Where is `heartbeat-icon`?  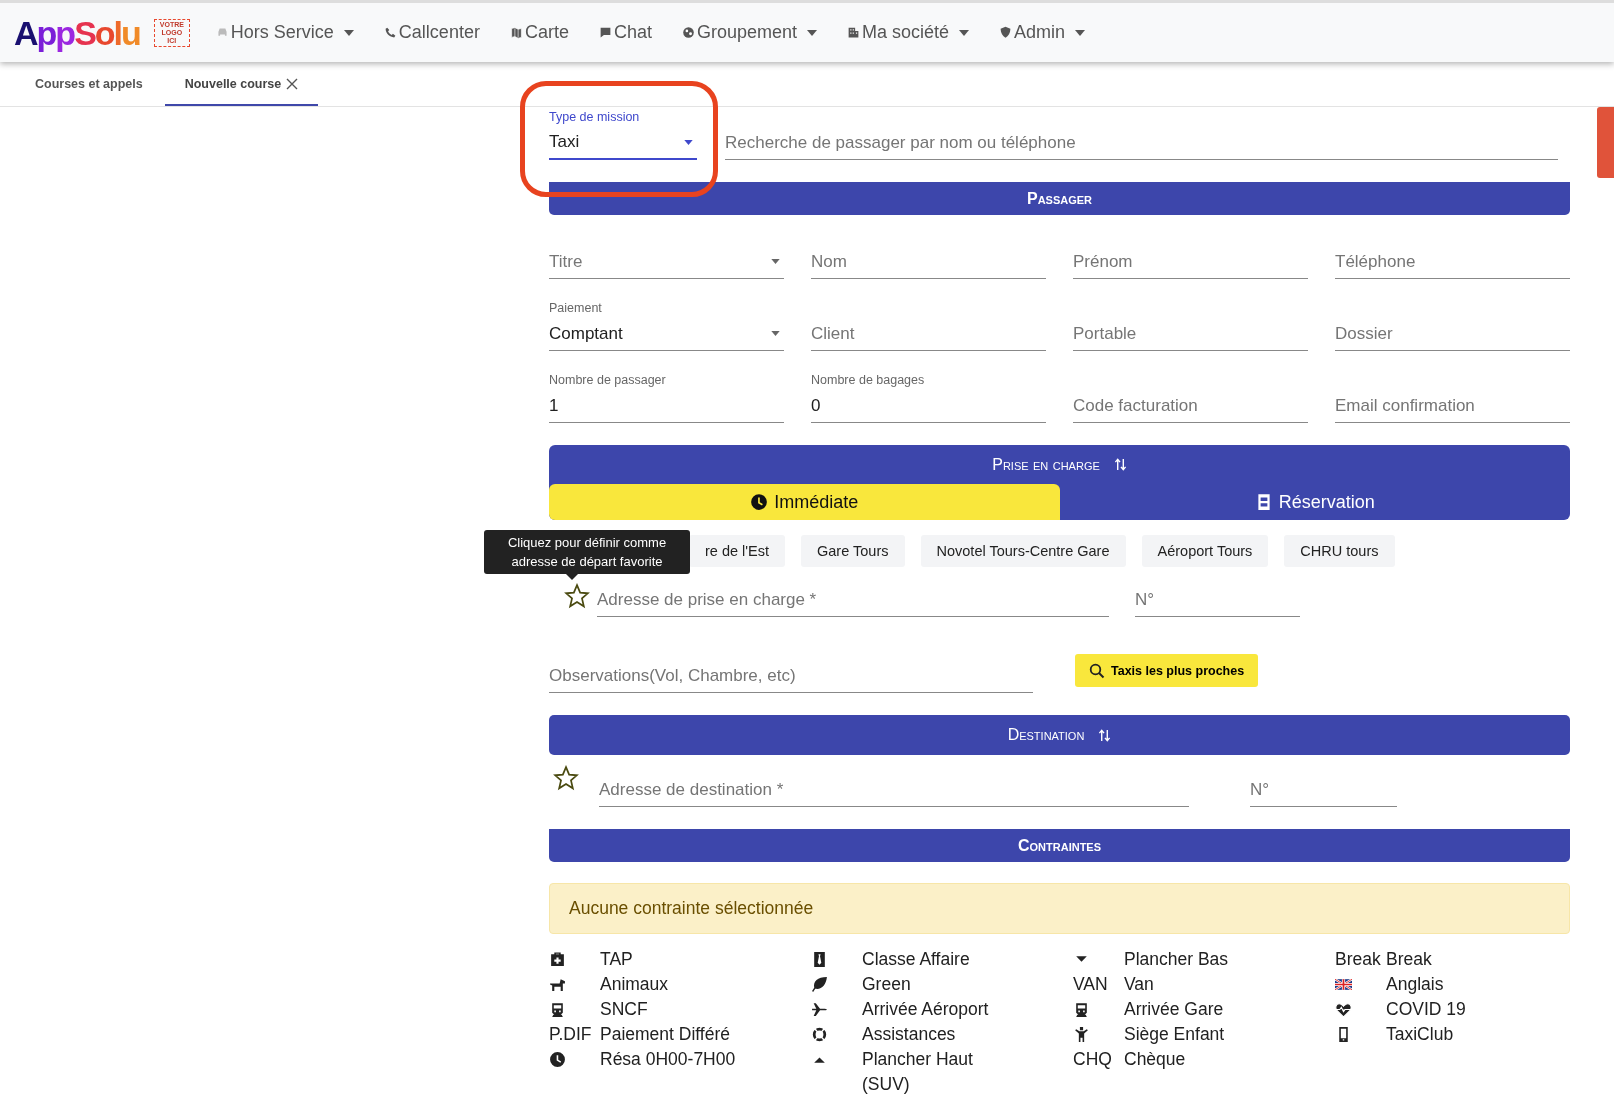
heartbeat-icon is located at coordinates (1343, 1009).